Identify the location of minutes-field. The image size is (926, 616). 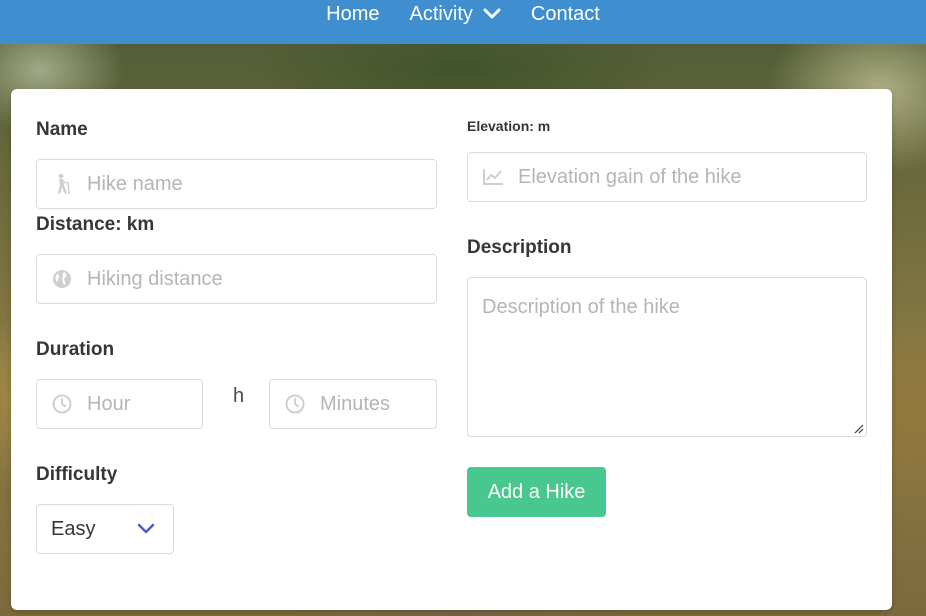
(353, 404).